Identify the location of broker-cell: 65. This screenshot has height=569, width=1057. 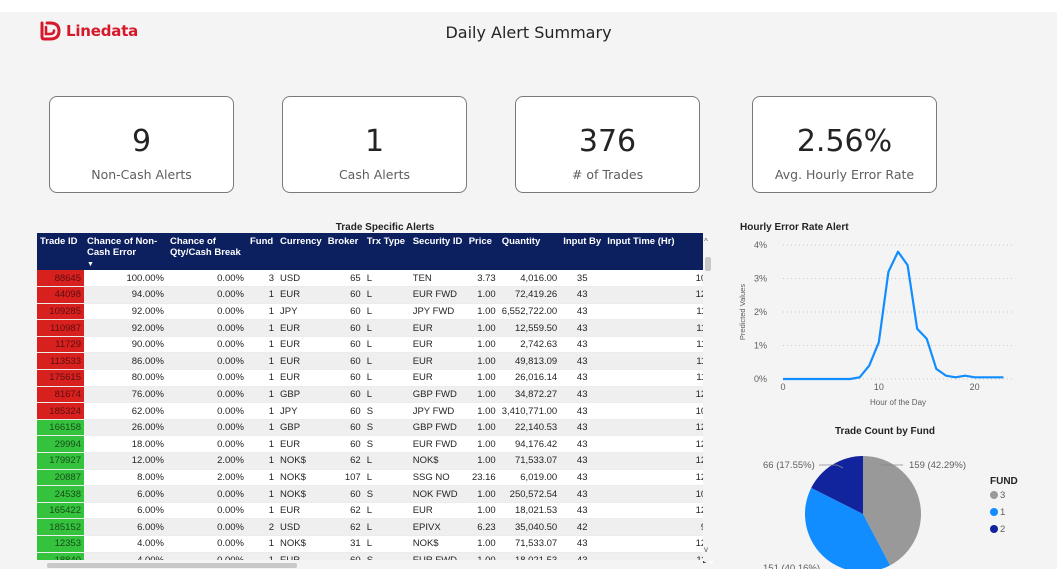
(344, 279).